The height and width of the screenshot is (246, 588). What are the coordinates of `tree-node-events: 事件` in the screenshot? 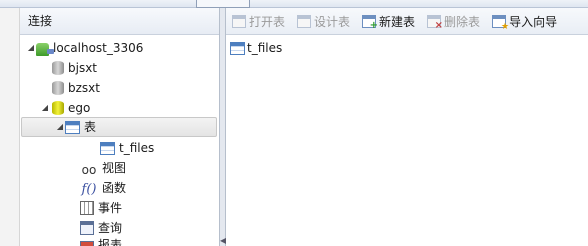 It's located at (101, 208).